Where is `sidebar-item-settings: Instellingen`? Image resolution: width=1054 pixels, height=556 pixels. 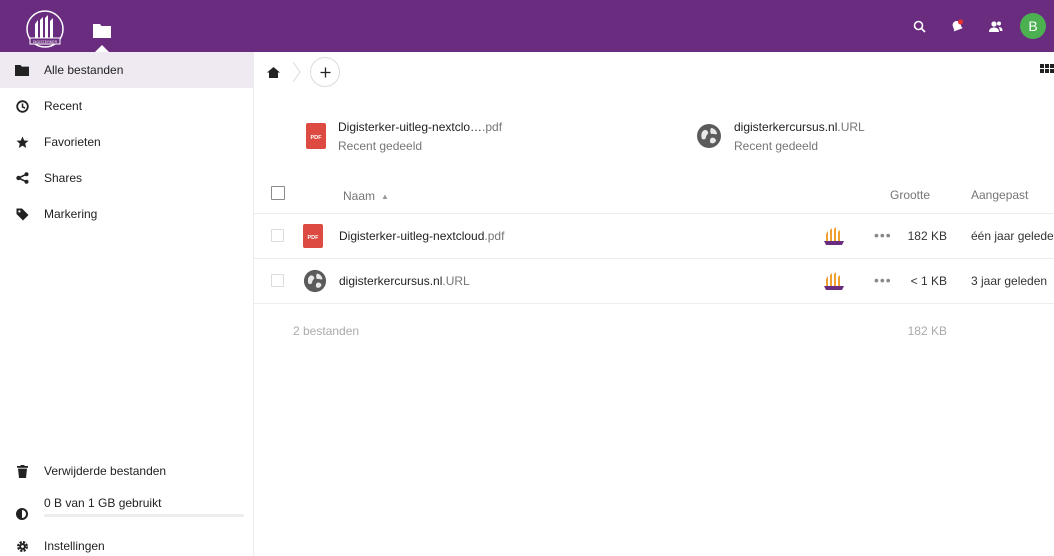 sidebar-item-settings: Instellingen is located at coordinates (127, 542).